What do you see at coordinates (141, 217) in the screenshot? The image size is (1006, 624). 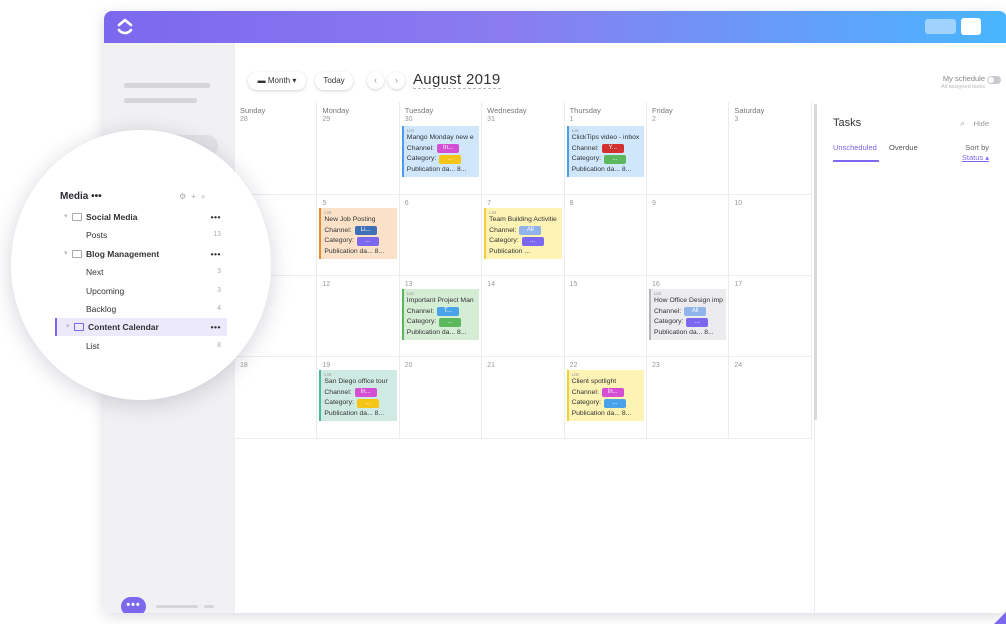 I see `sidebar-item: ▾ Social Media •••` at bounding box center [141, 217].